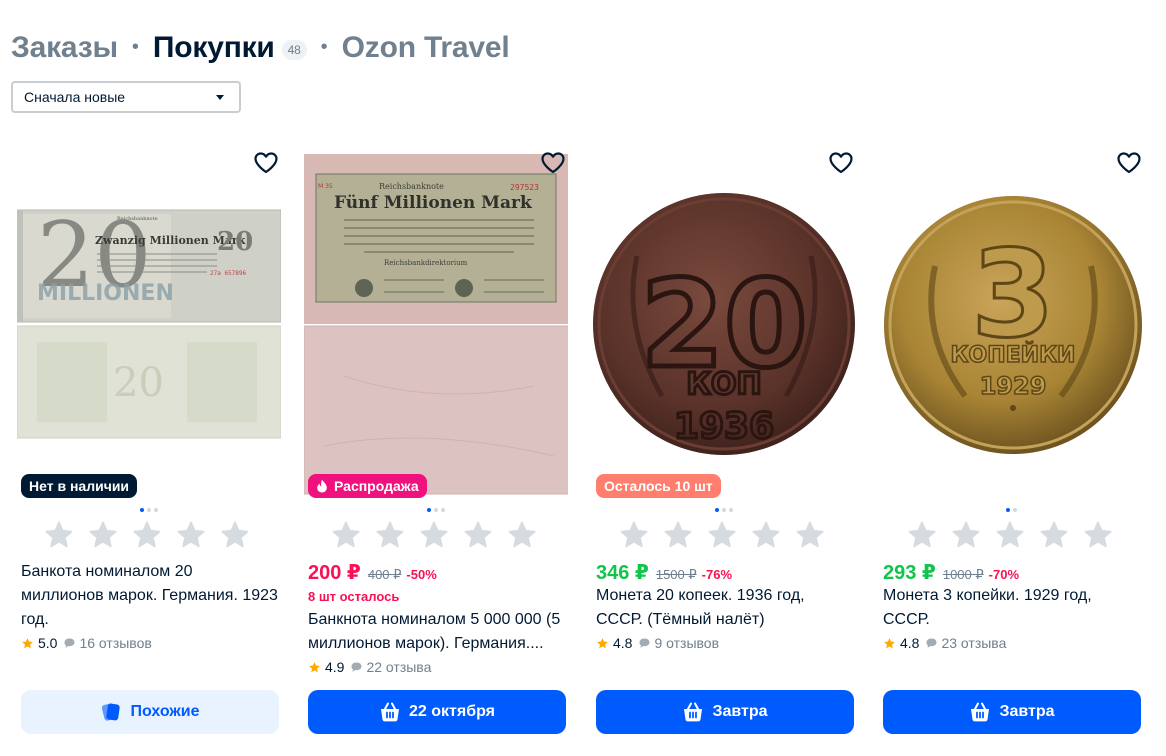 The image size is (1166, 756). Describe the element at coordinates (48, 643) in the screenshot. I see `rating-score: 5.0` at that location.